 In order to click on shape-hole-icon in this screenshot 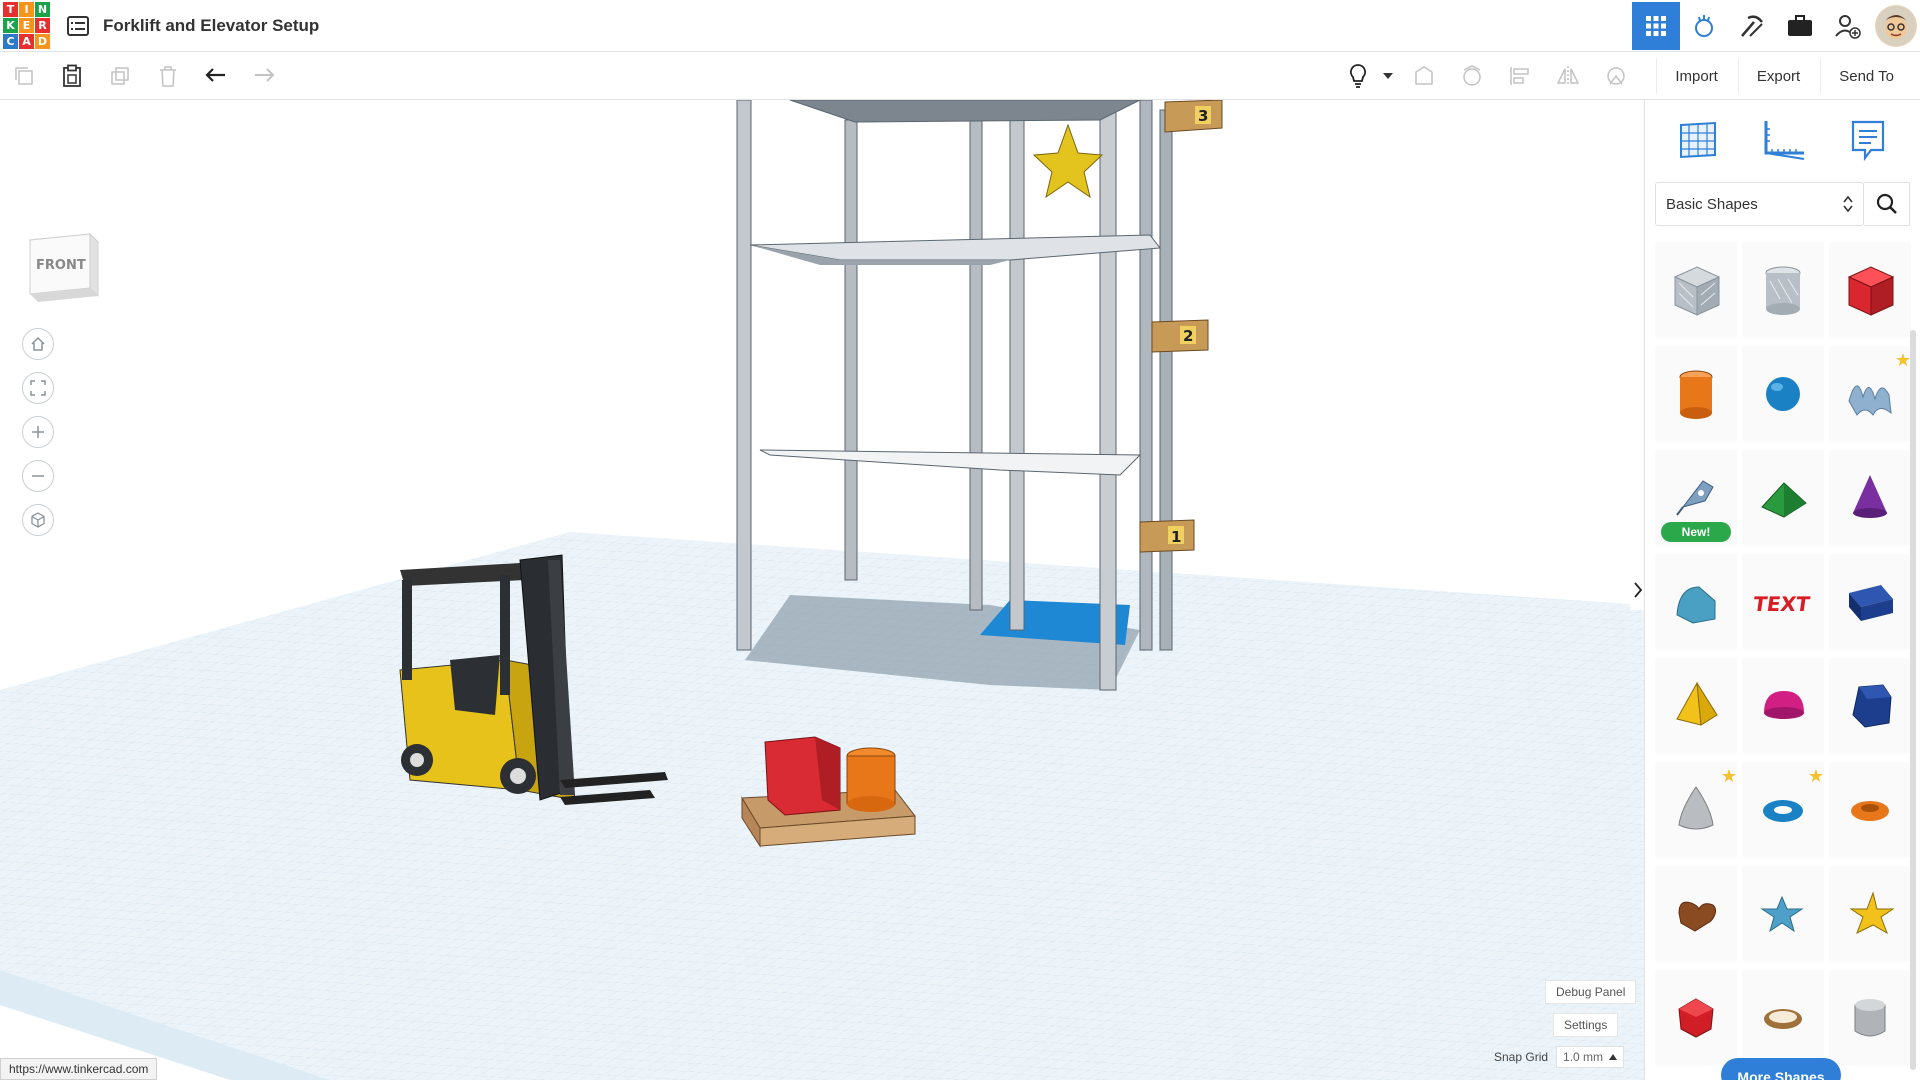, I will do `click(1472, 76)`.